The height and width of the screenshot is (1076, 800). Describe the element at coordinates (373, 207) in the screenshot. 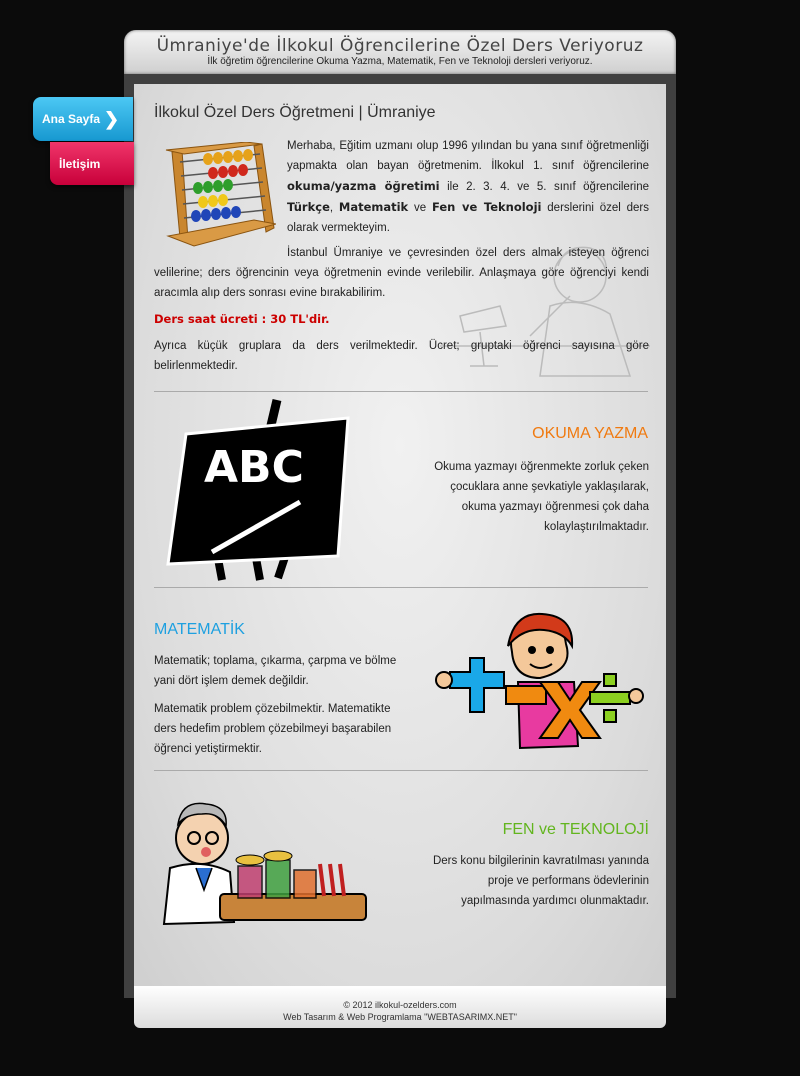

I see `intro-bold-text: Matematik` at that location.